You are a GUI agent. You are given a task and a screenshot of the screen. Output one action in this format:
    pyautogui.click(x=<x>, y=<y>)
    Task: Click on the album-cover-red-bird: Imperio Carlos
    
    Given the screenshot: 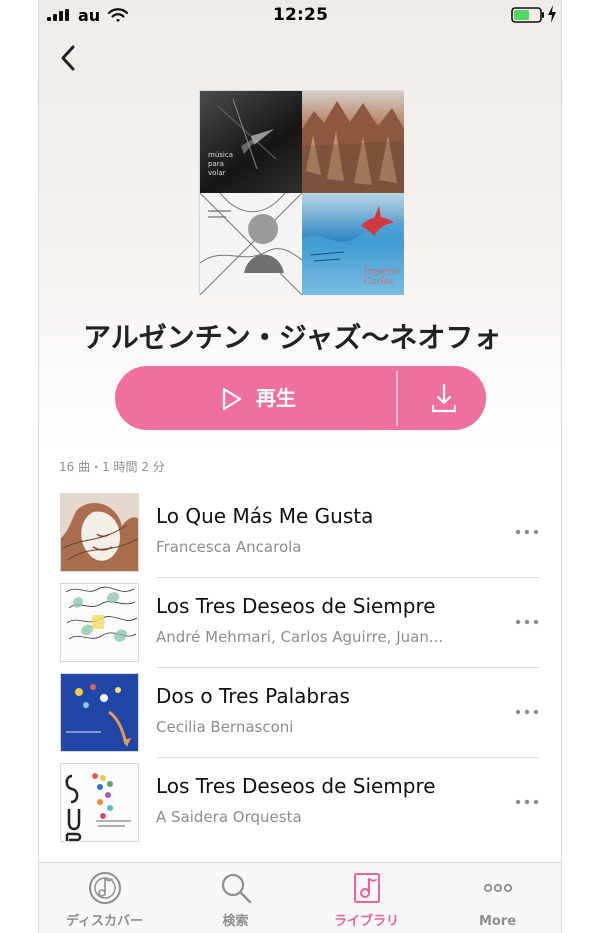 What is the action you would take?
    pyautogui.click(x=353, y=244)
    